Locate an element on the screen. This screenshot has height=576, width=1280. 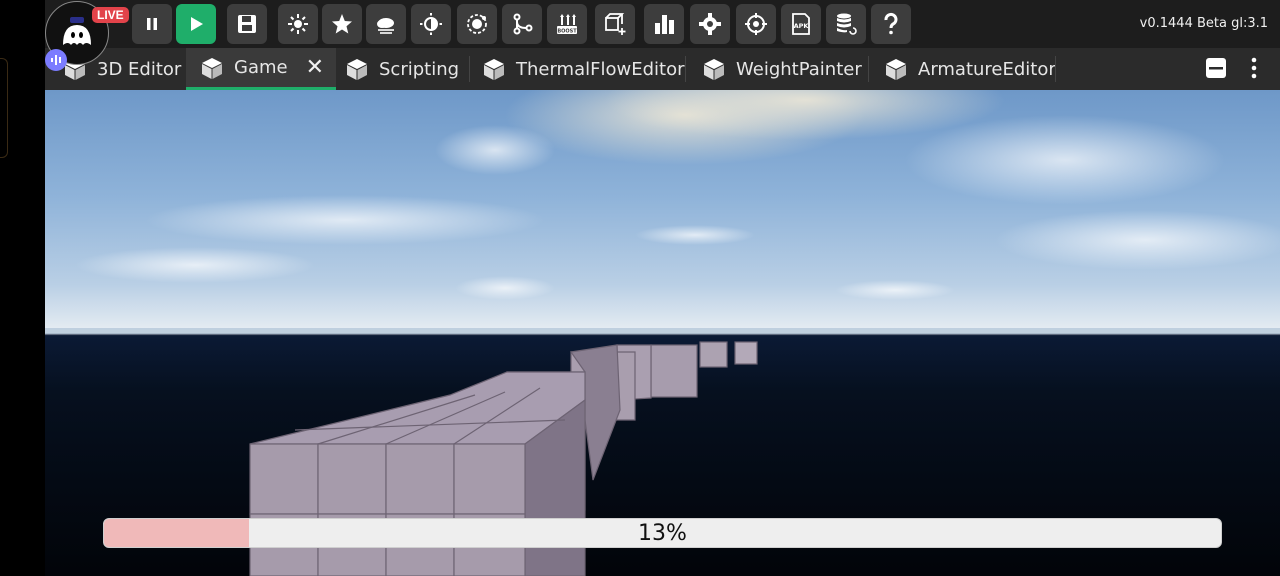
sun-button is located at coordinates (298, 24).